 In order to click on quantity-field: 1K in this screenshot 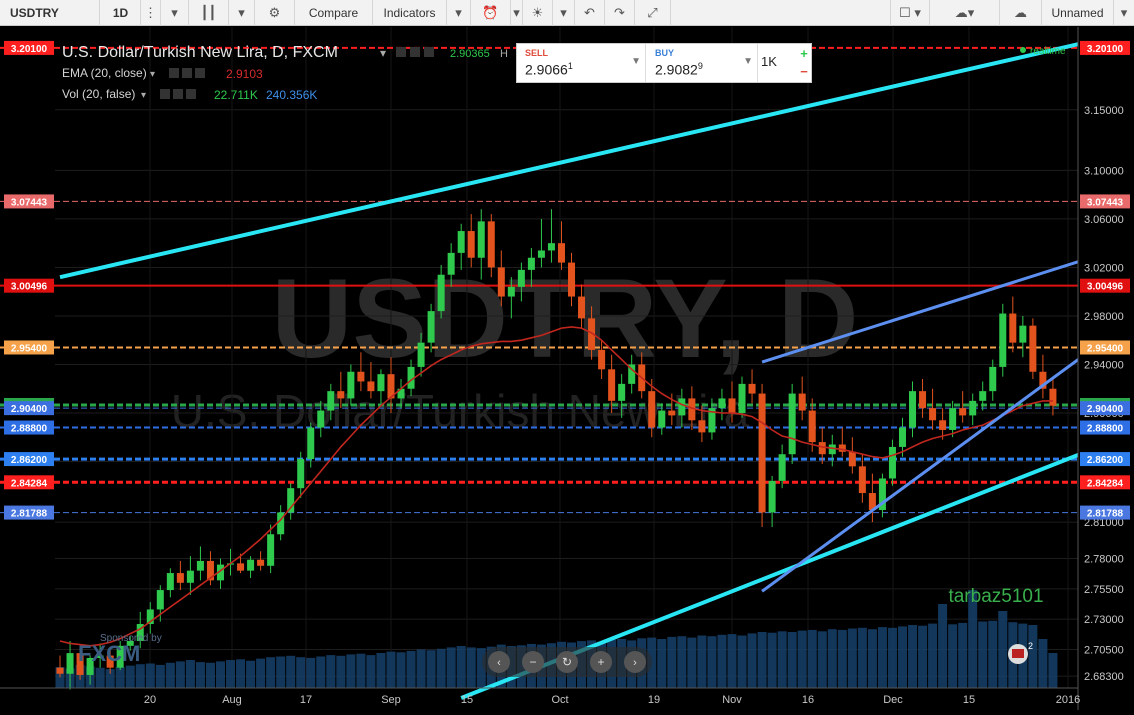, I will do `click(769, 61)`.